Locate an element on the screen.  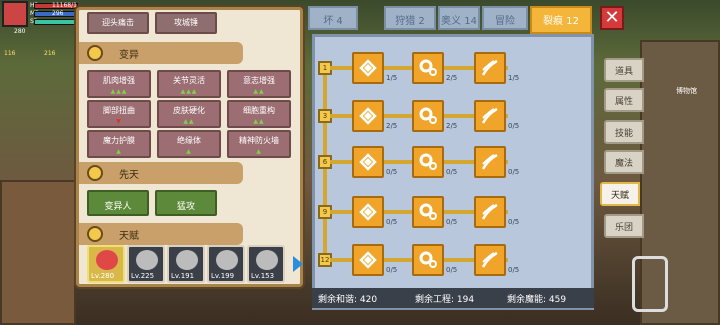
skill-label: 攻城锤 is located at coordinates (186, 22).